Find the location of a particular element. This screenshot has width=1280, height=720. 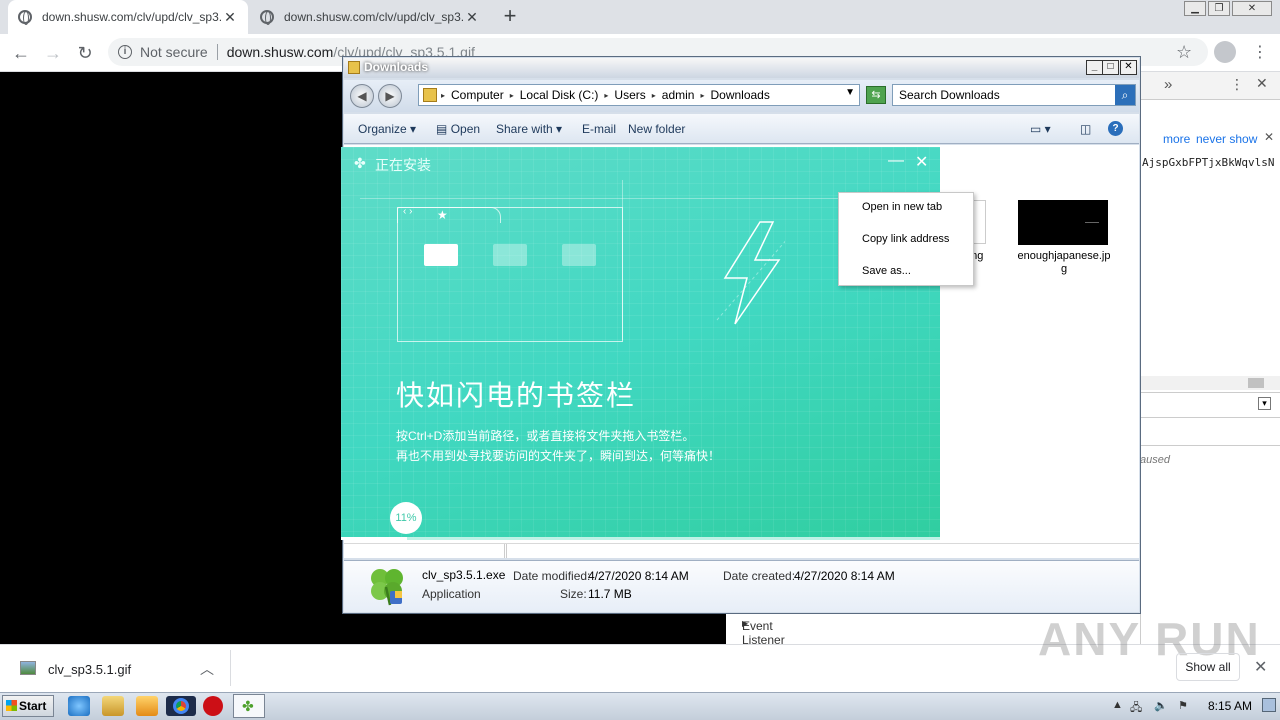

never-show-link: never show is located at coordinates (1226, 139).